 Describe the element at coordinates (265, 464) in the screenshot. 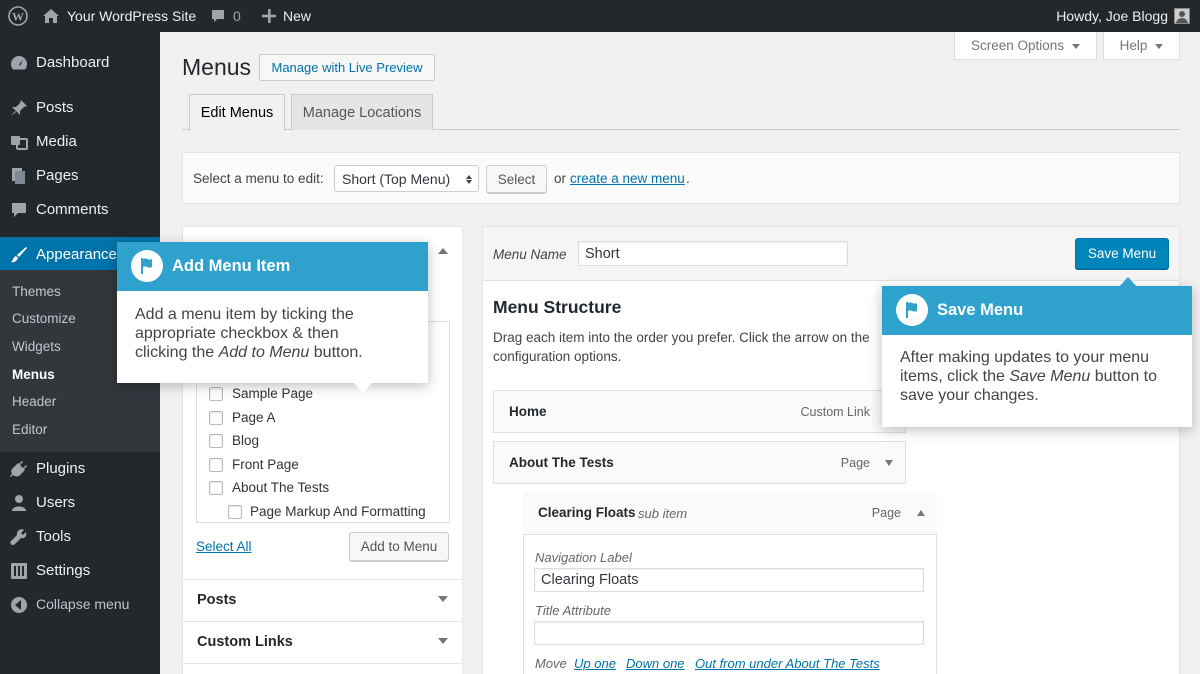

I see `page-label: Front Page` at that location.